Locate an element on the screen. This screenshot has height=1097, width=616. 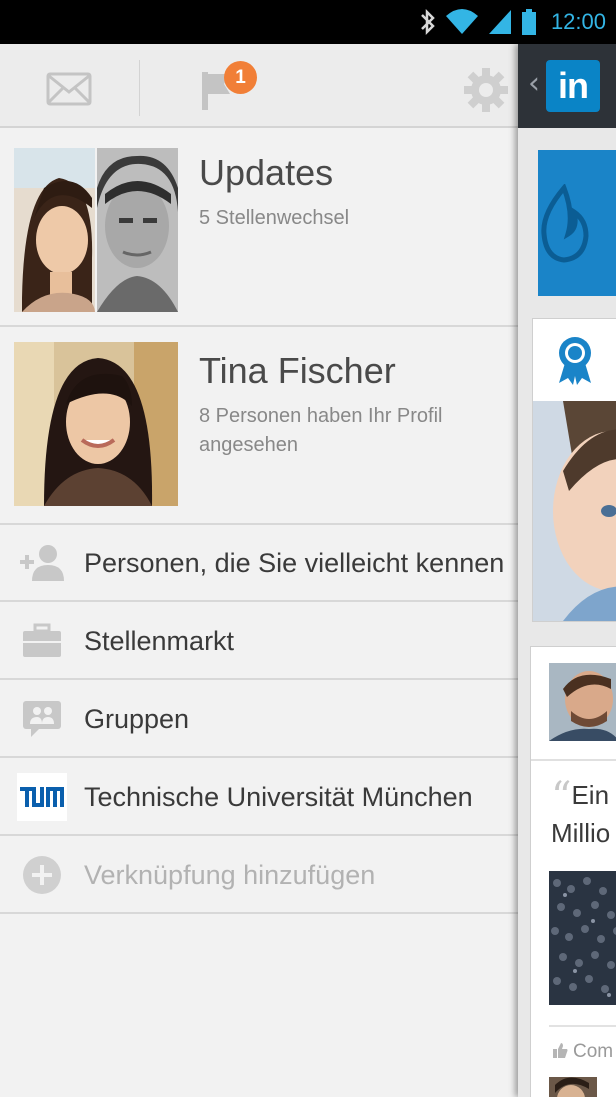
nav-item-label: Personen, die Sie vielleicht kennen is located at coordinates (294, 562).